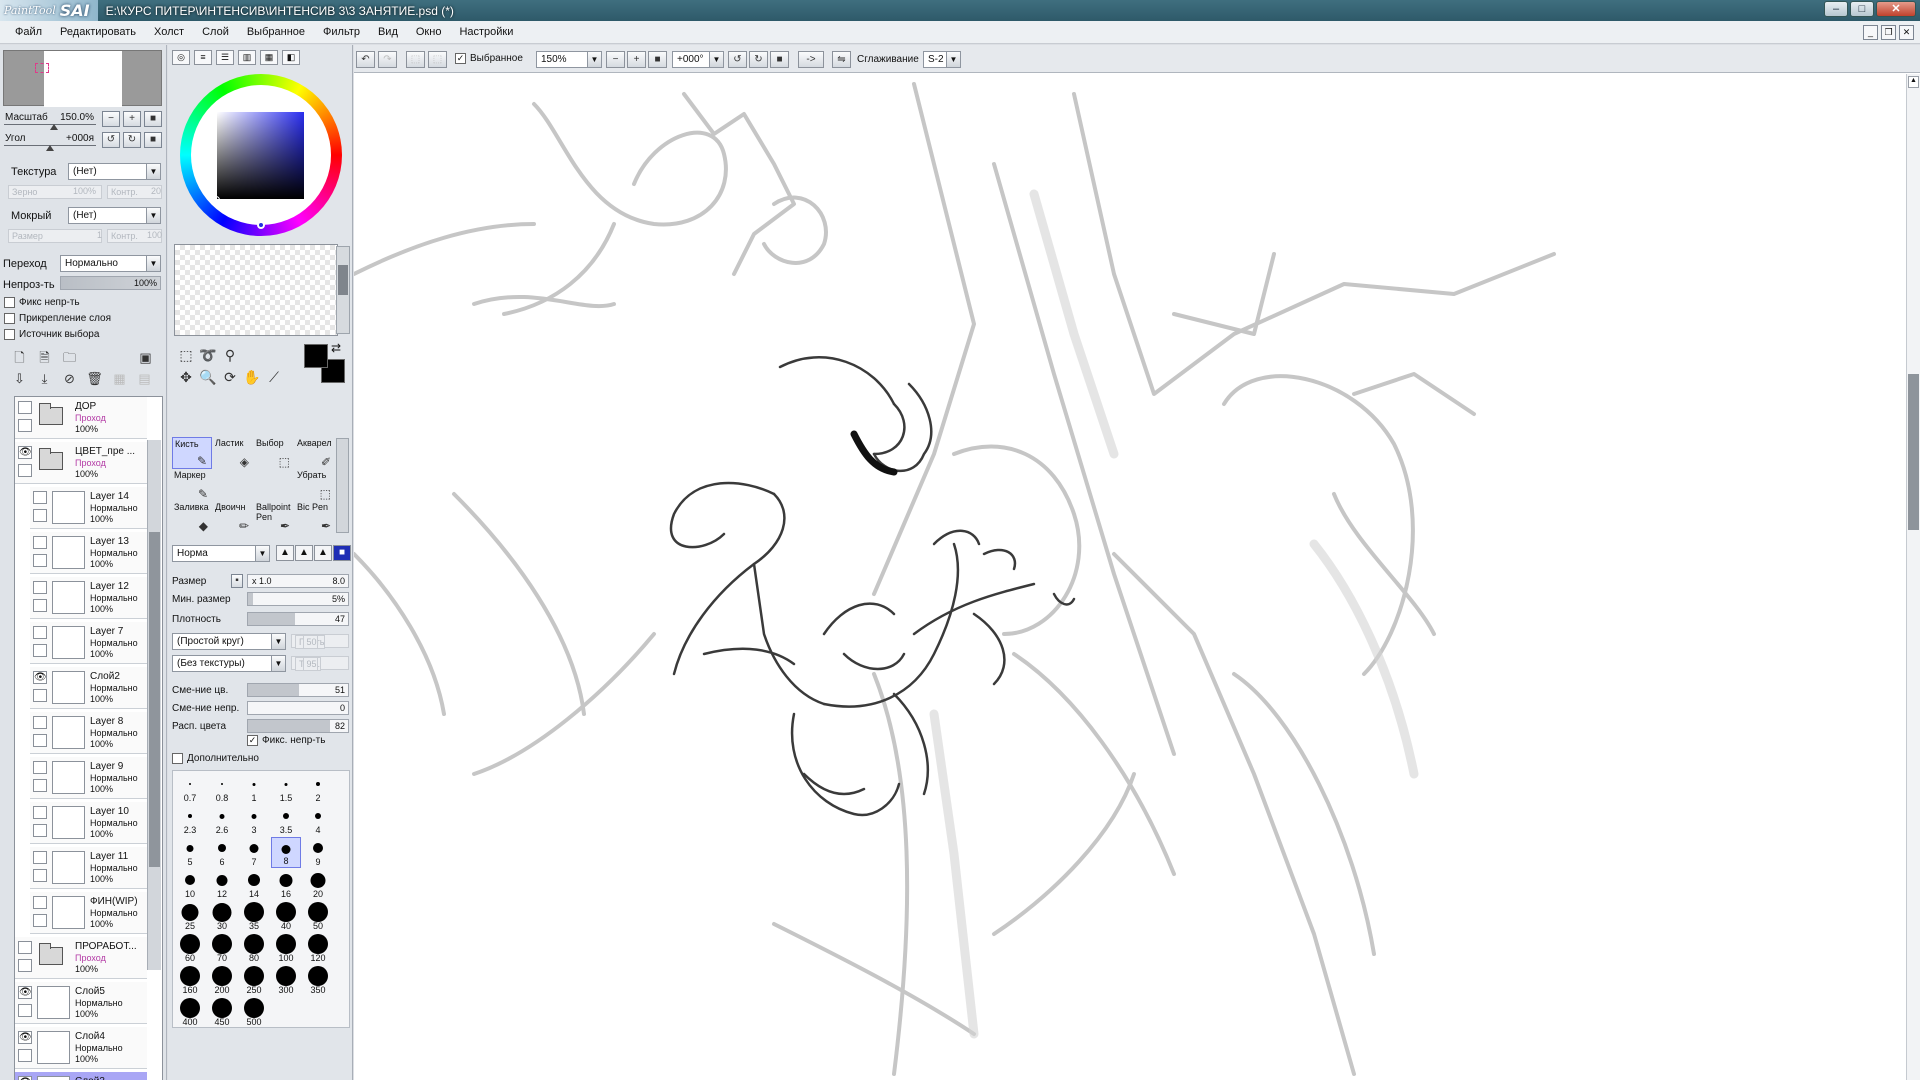 The width and height of the screenshot is (1920, 1080). What do you see at coordinates (181, 57) in the screenshot?
I see `color-wheel-tab-icon: ◎` at bounding box center [181, 57].